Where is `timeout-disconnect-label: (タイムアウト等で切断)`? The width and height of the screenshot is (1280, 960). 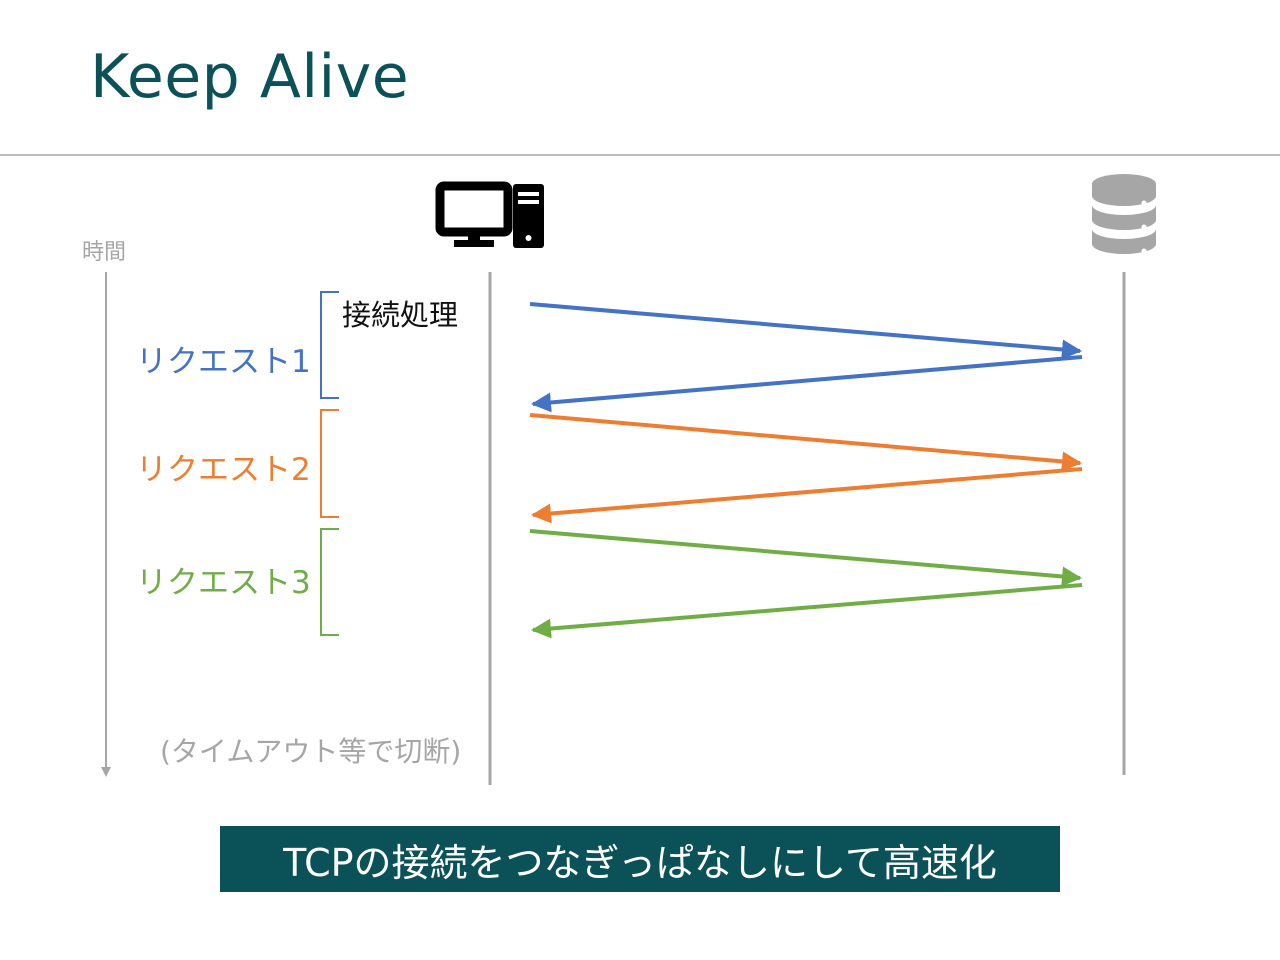 timeout-disconnect-label: (タイムアウト等で切断) is located at coordinates (311, 751).